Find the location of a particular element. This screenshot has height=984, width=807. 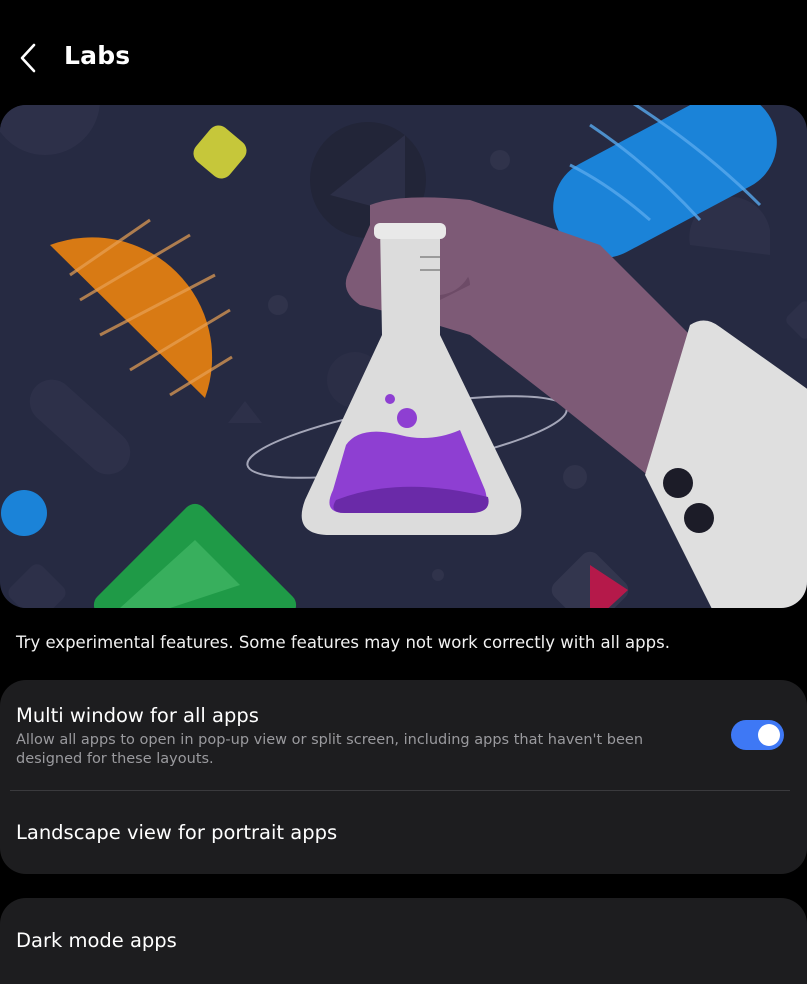

back-button is located at coordinates (28, 58).